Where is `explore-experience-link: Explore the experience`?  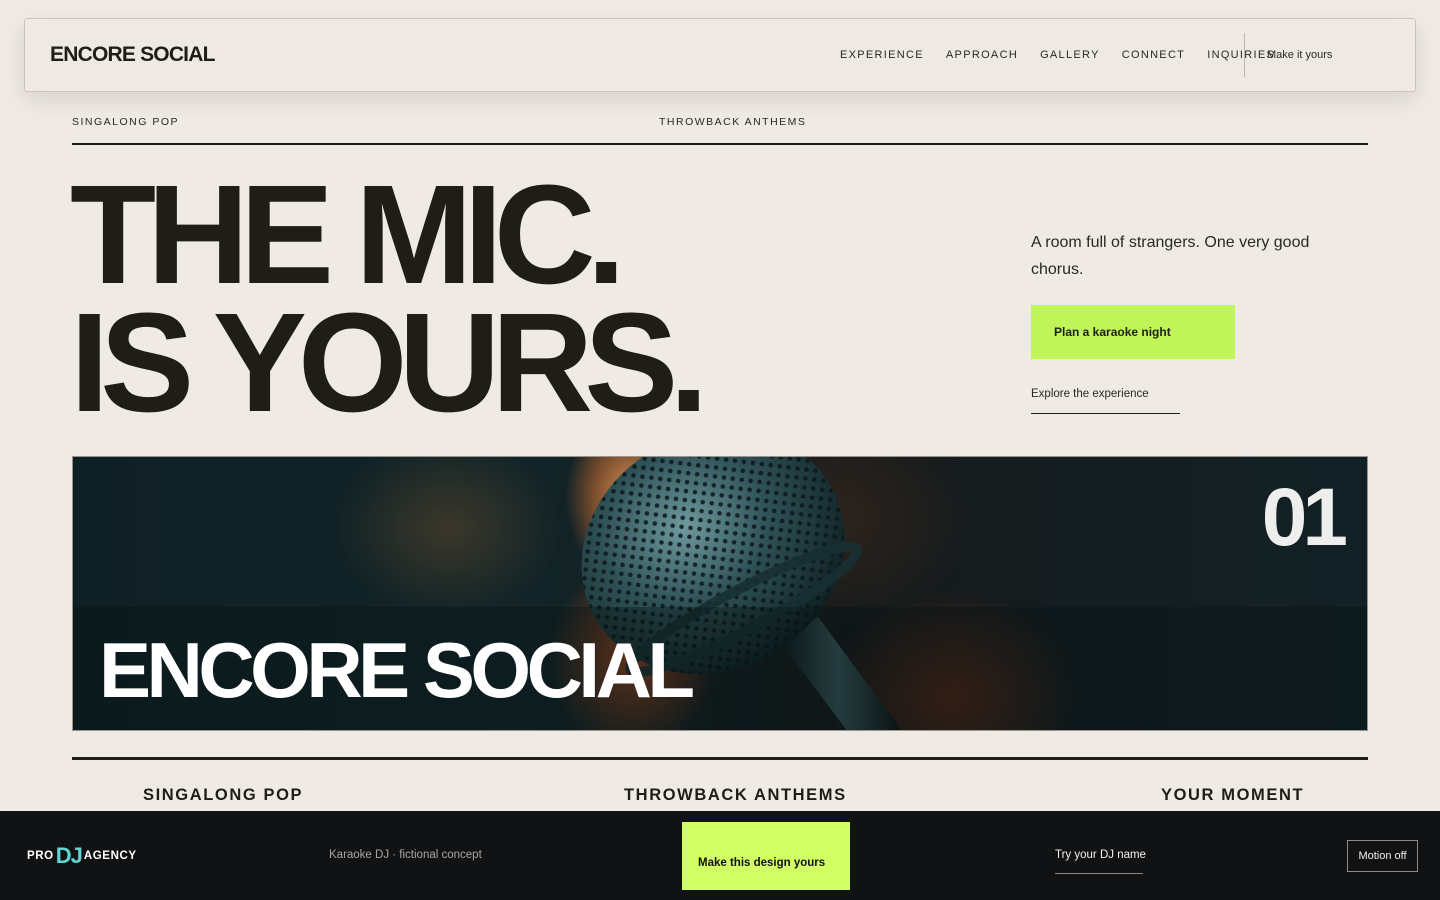
explore-experience-link: Explore the experience is located at coordinates (1105, 401).